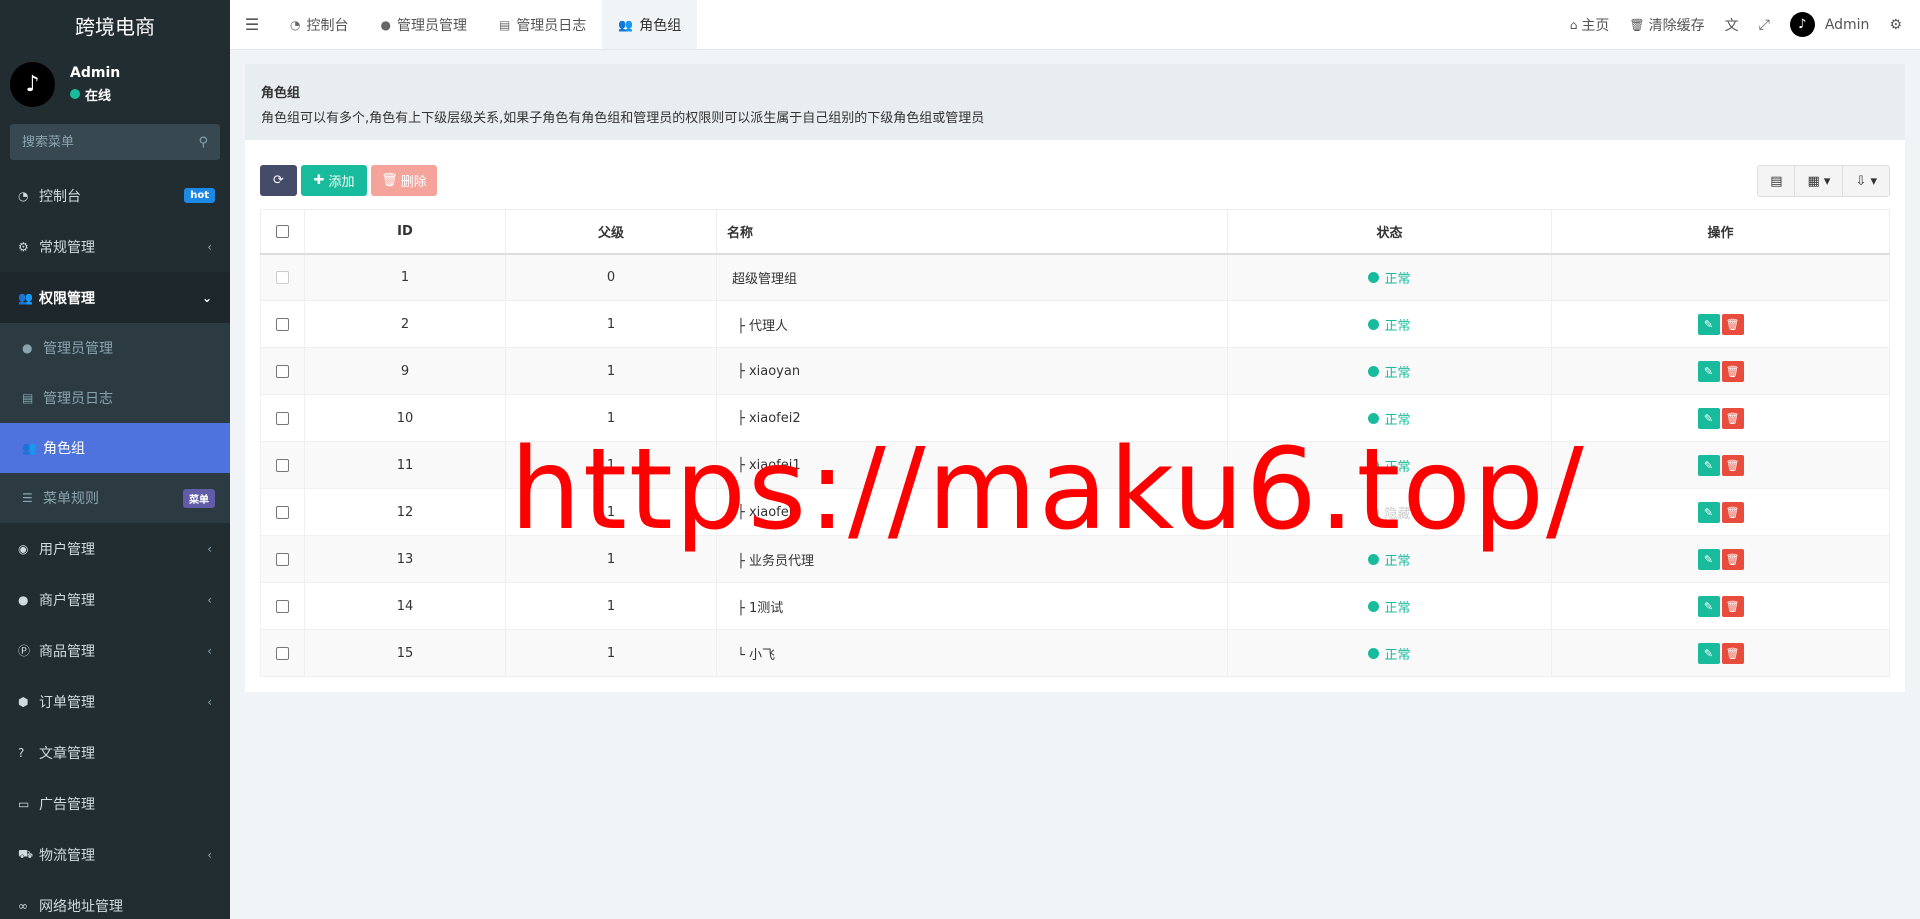  I want to click on sidebar-item-logistics: ⛟ 物流管理 ‹, so click(115, 854).